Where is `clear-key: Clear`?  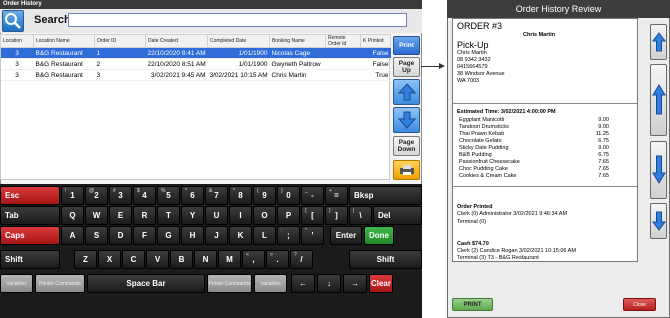
clear-key: Clear is located at coordinates (381, 283).